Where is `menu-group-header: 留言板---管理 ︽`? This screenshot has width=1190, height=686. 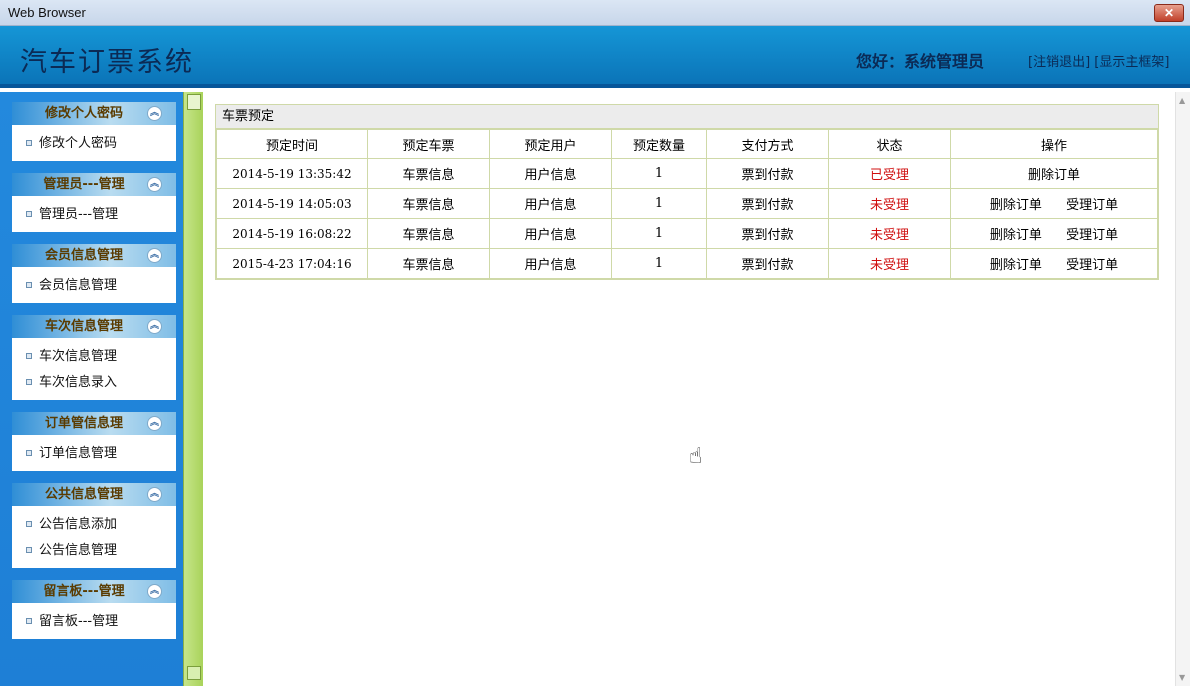
menu-group-header: 留言板---管理 ︽ is located at coordinates (94, 591).